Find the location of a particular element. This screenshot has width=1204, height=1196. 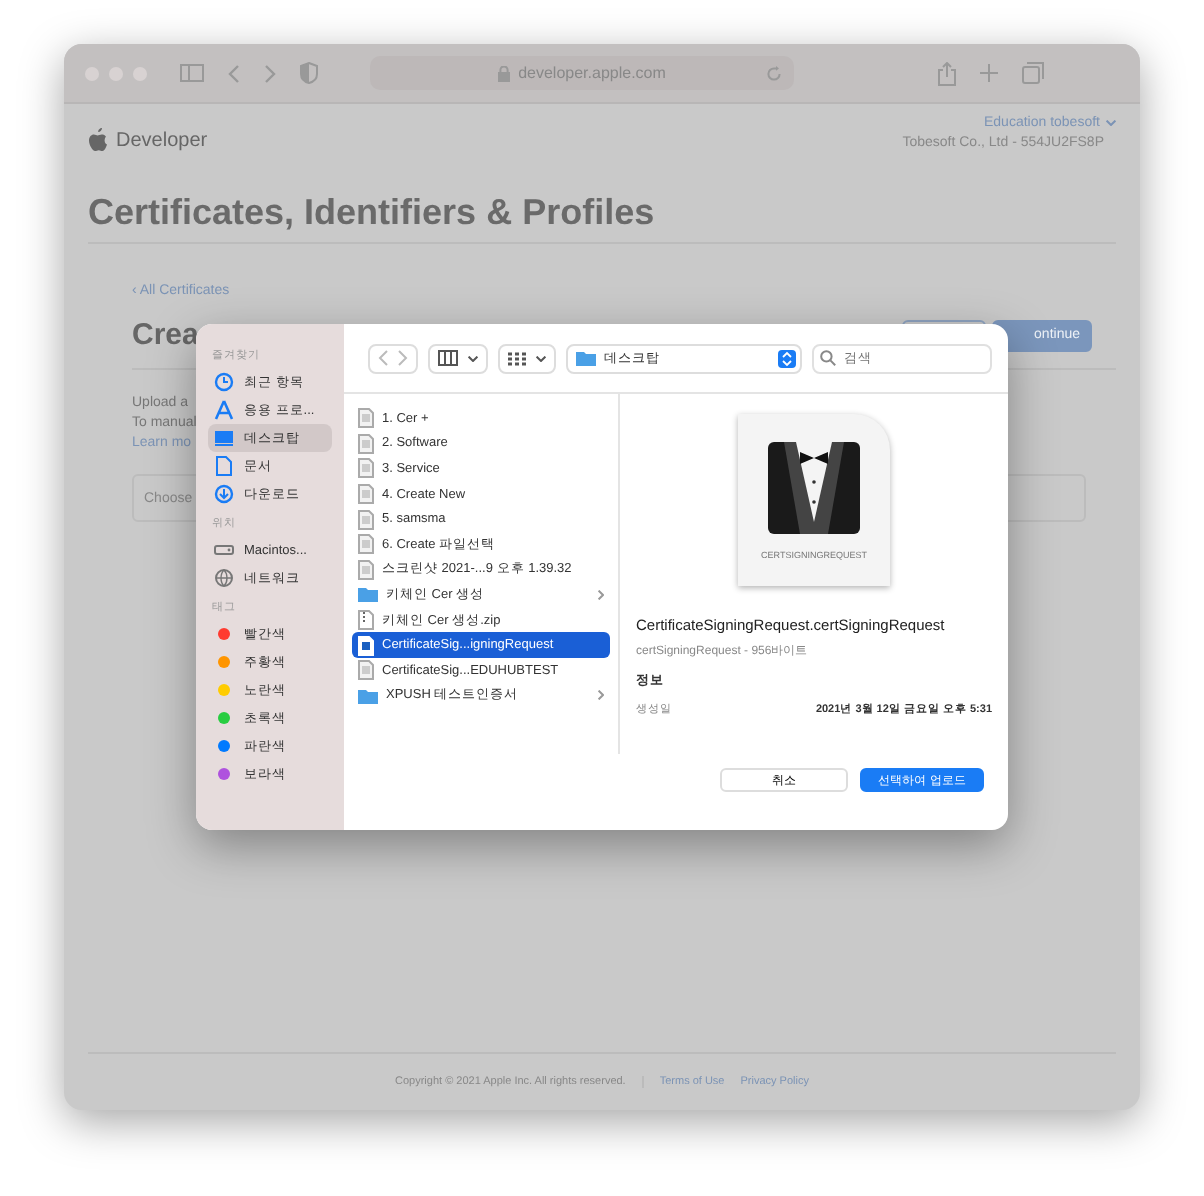

lock-icon is located at coordinates (504, 73).